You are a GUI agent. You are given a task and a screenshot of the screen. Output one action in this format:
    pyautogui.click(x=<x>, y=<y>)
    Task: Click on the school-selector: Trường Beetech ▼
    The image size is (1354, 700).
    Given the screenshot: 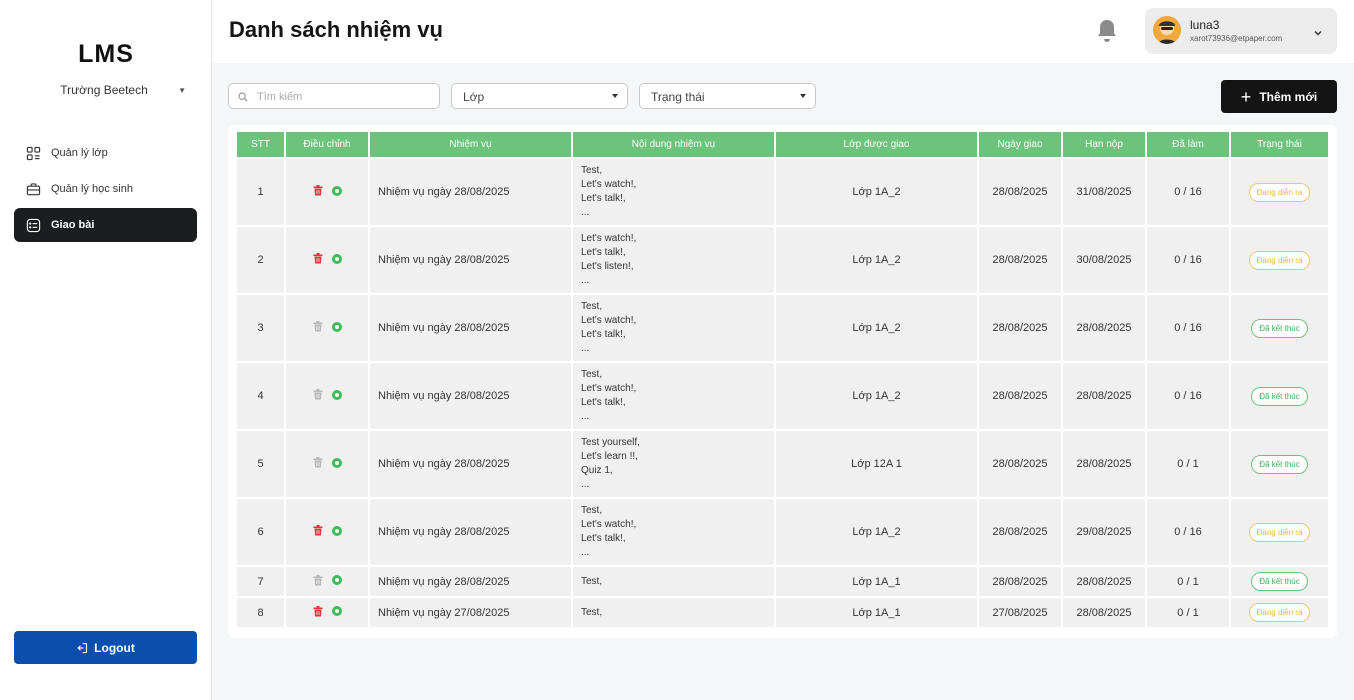 What is the action you would take?
    pyautogui.click(x=104, y=90)
    